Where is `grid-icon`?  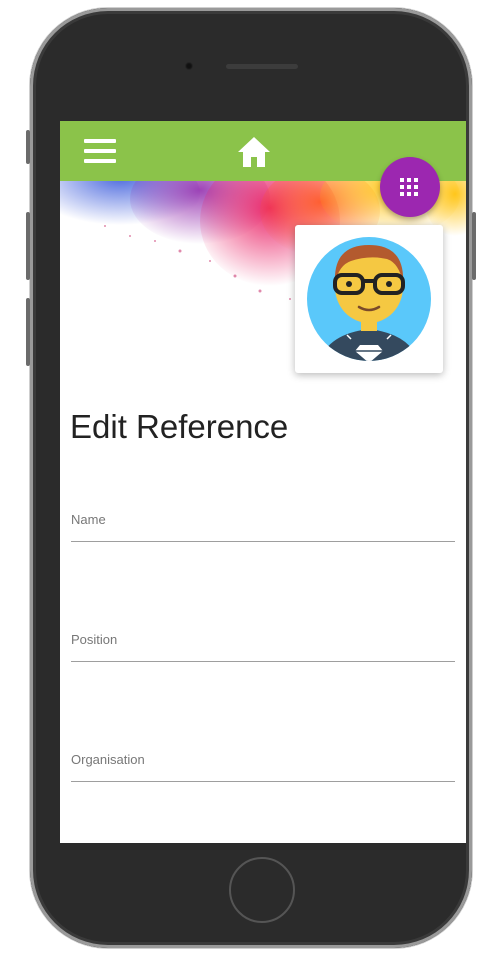
grid-icon is located at coordinates (409, 187).